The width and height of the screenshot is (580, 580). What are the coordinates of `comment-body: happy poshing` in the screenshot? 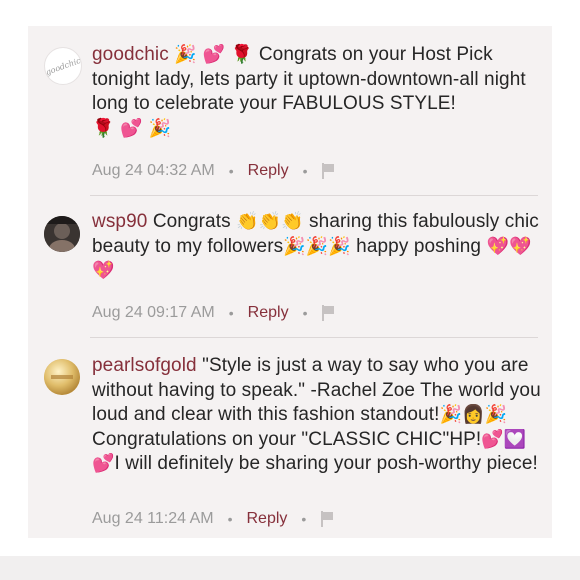 It's located at (419, 246).